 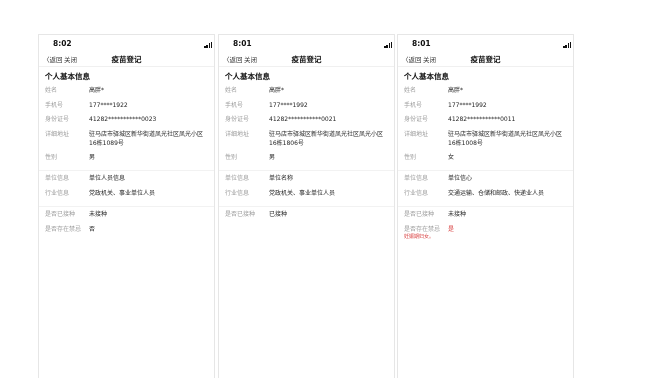 What do you see at coordinates (278, 214) in the screenshot?
I see `field-value: 已接种` at bounding box center [278, 214].